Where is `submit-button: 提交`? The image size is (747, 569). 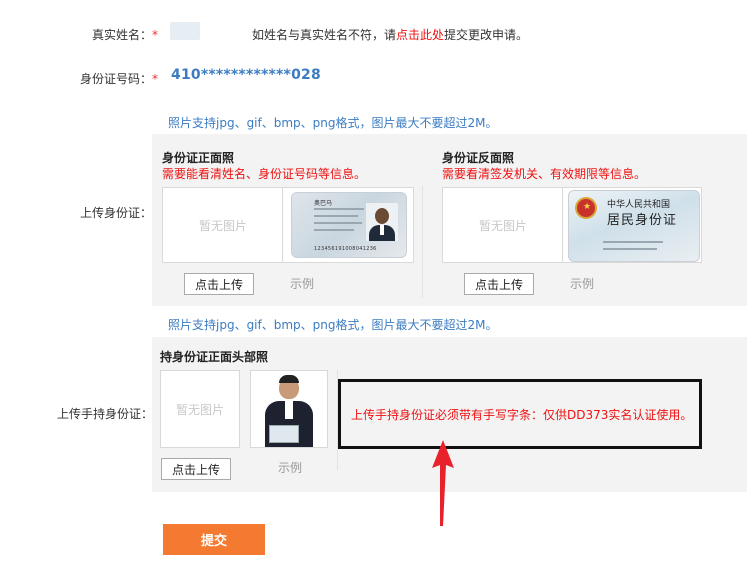
submit-button: 提交 is located at coordinates (214, 539).